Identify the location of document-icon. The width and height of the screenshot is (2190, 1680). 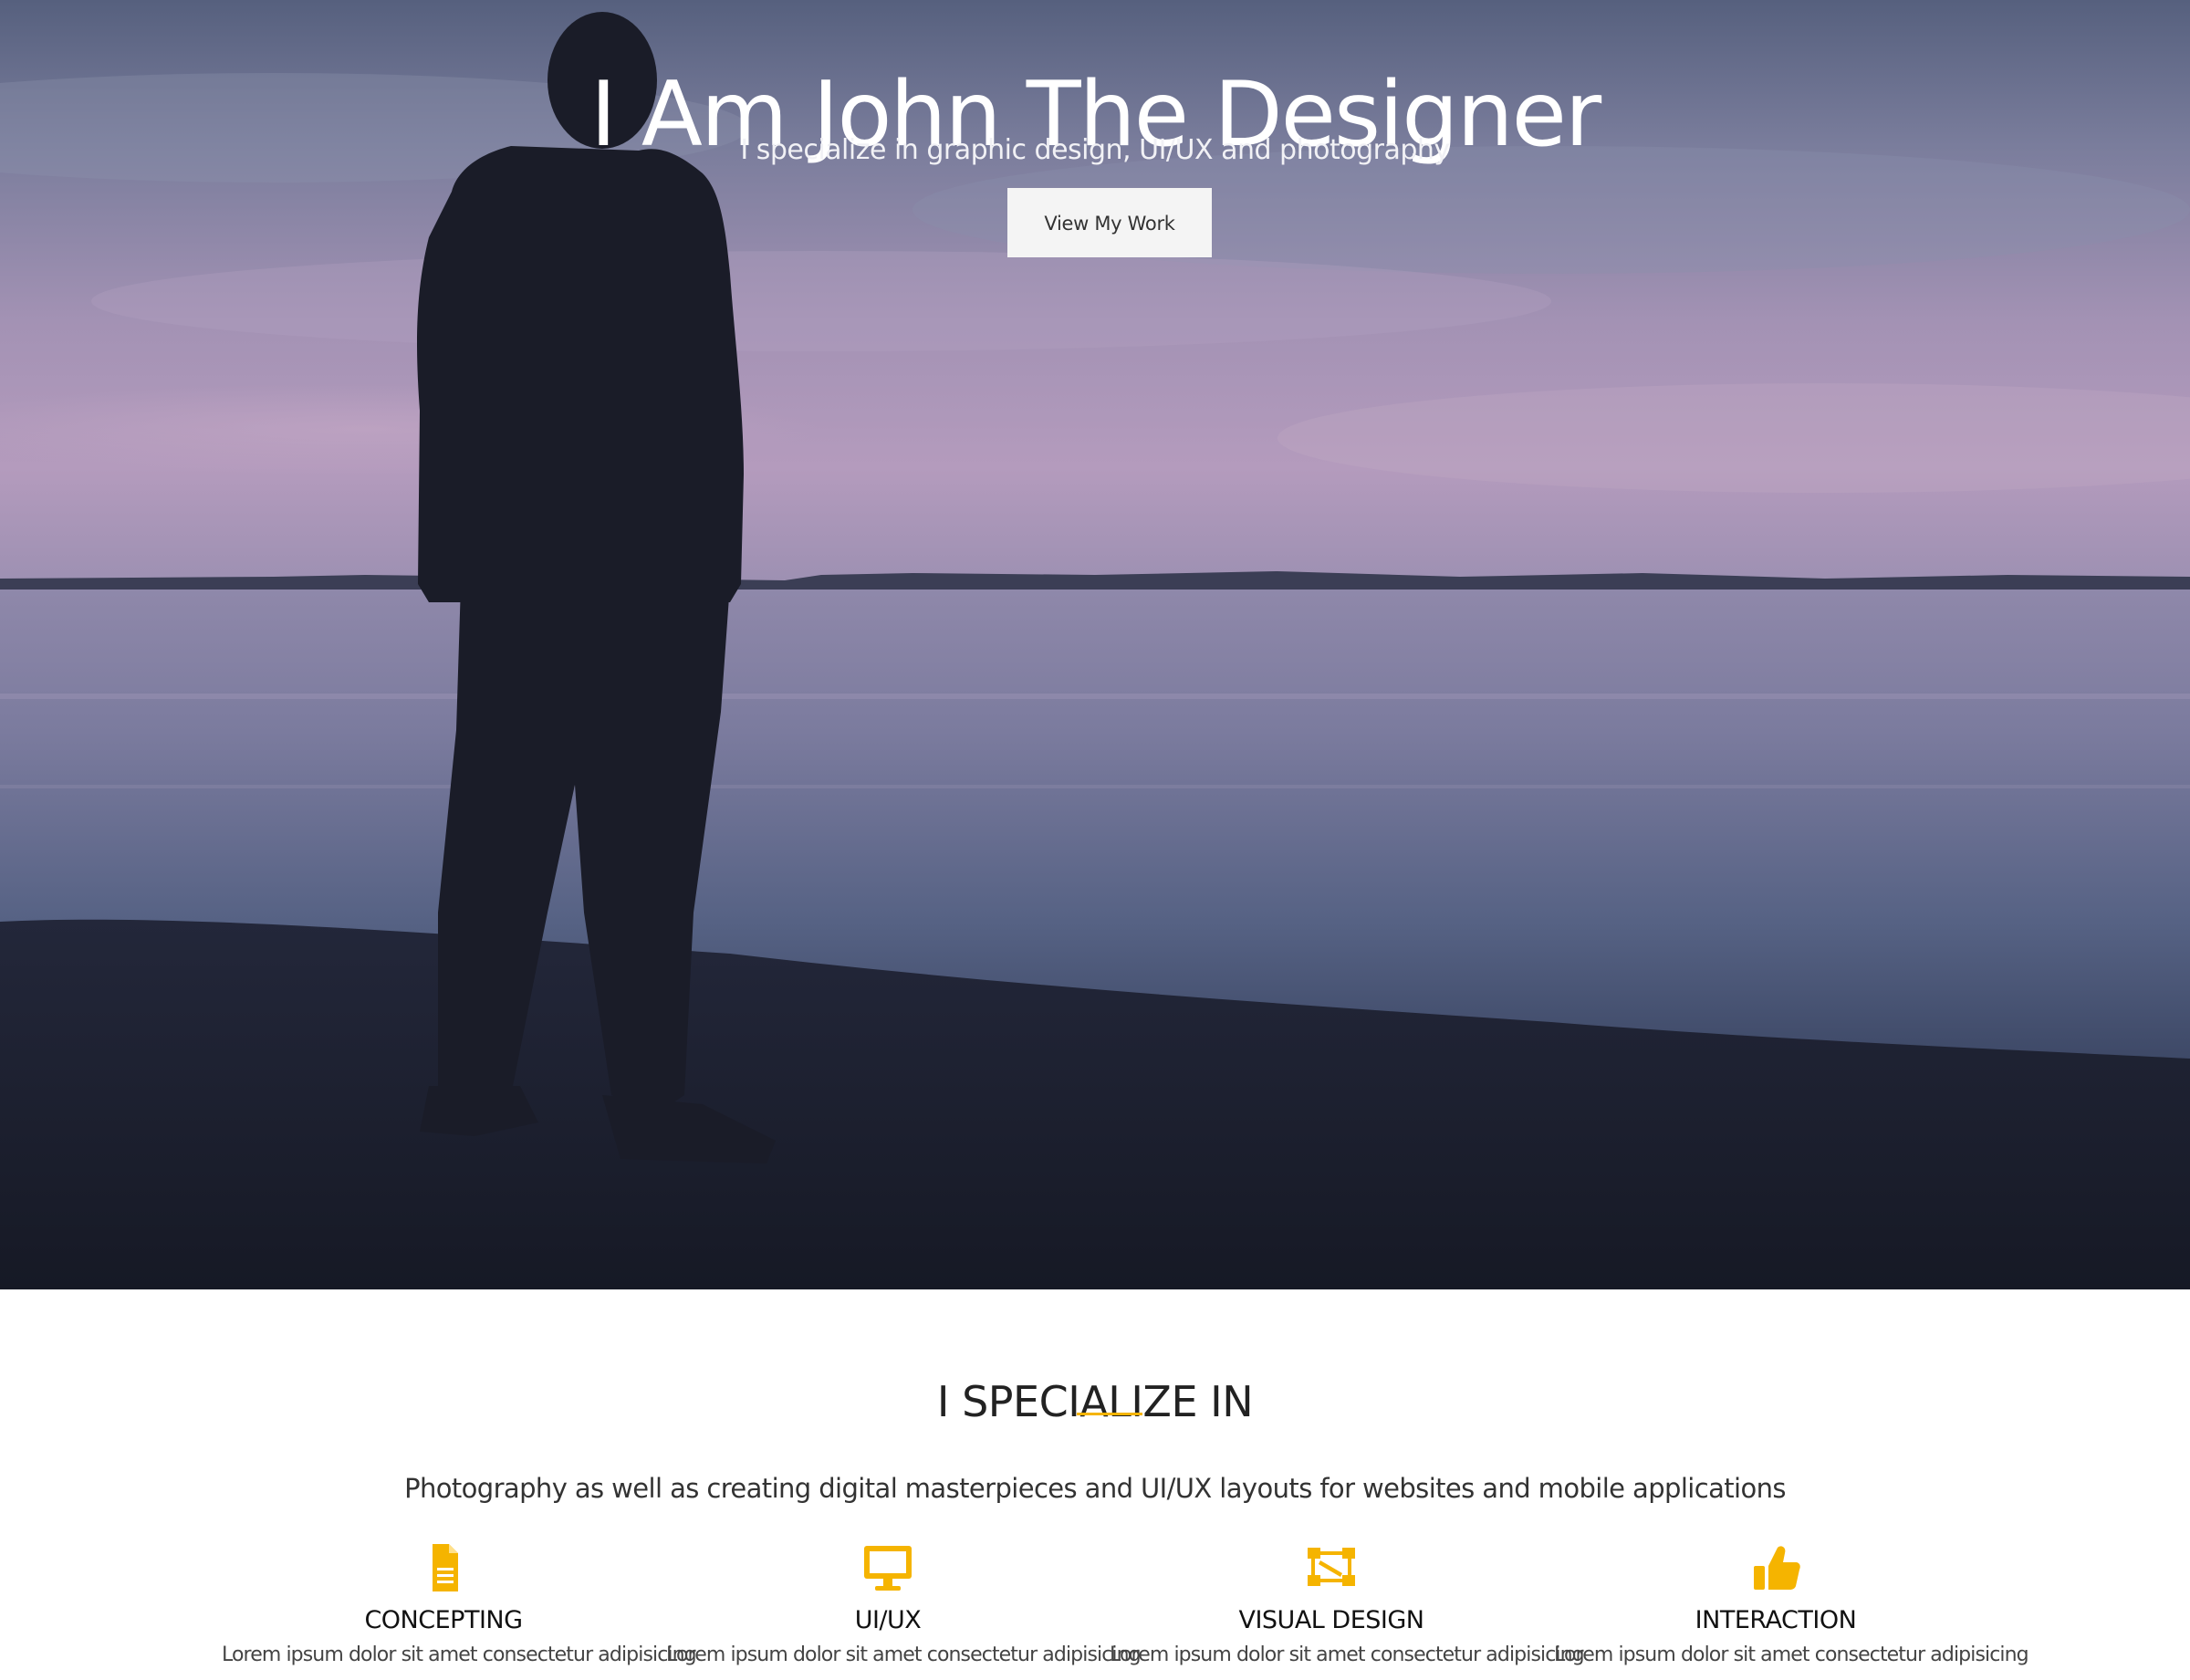
(445, 1568).